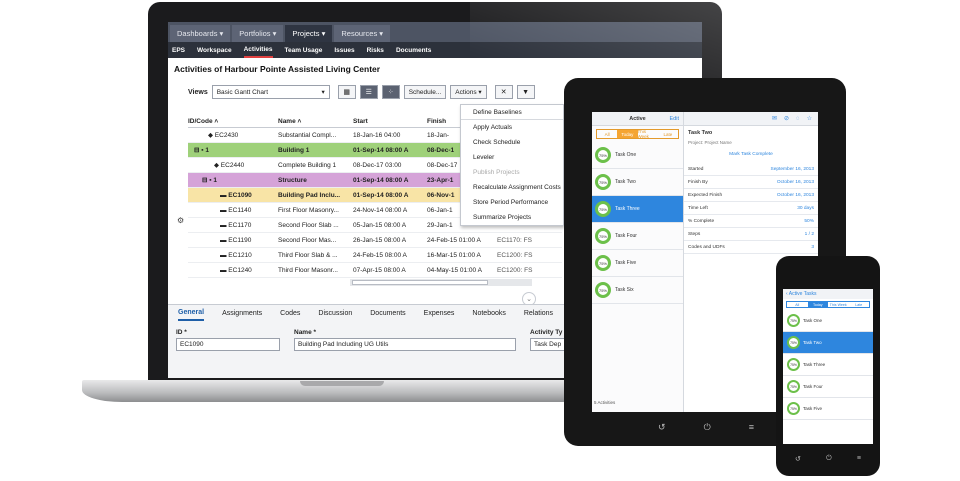 The image size is (960, 481). I want to click on comment-icon: ◌, so click(798, 119).